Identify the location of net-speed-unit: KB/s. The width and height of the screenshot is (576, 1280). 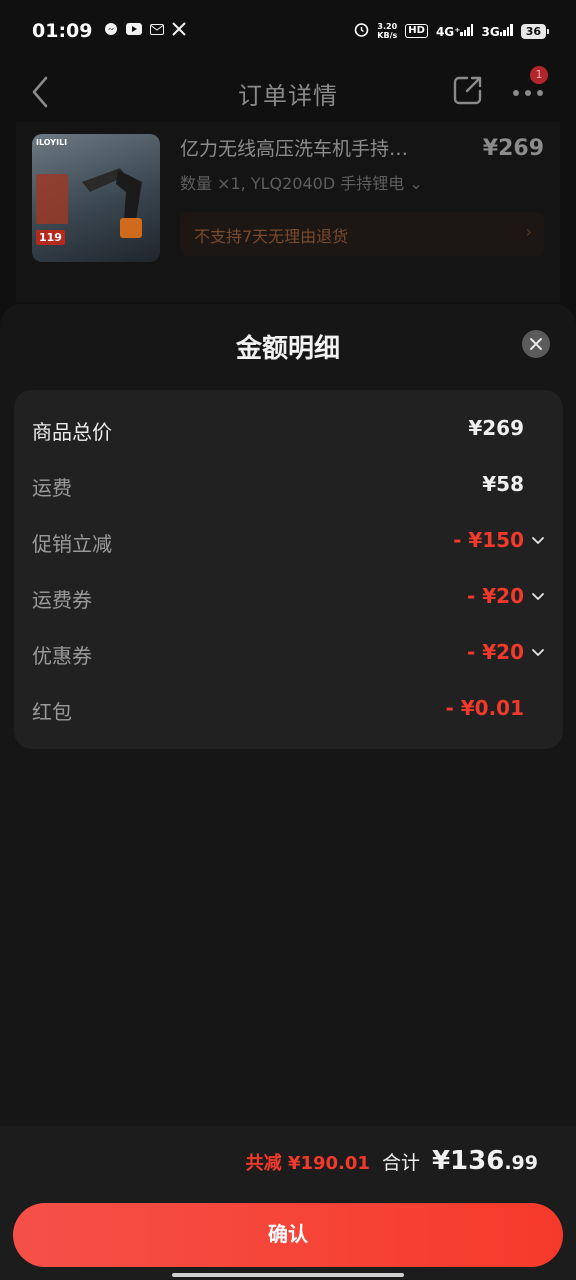
(387, 35).